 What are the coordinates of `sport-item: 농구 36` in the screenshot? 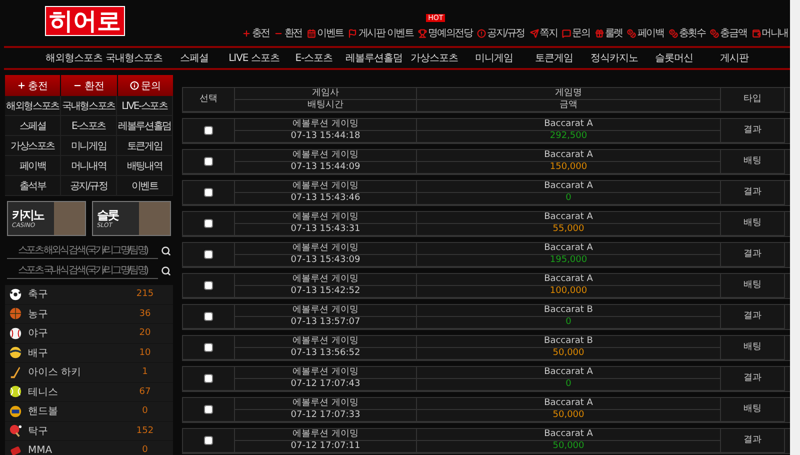 It's located at (89, 314).